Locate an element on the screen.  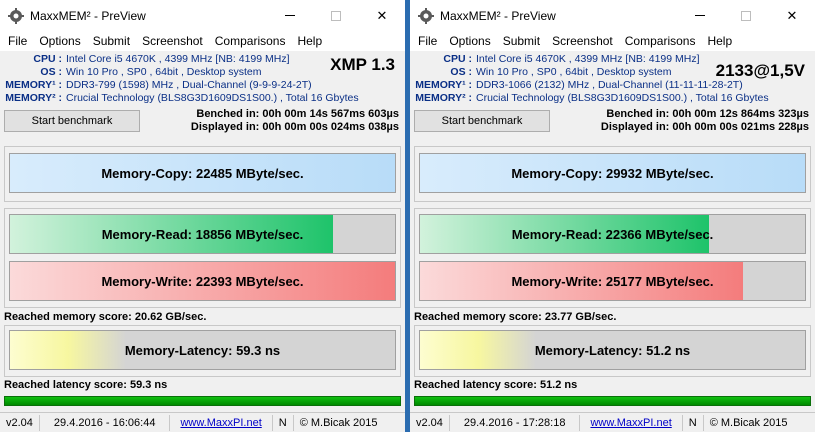
copy-panel: Memory-Copy: 29932 MByte/sec. is located at coordinates (612, 174).